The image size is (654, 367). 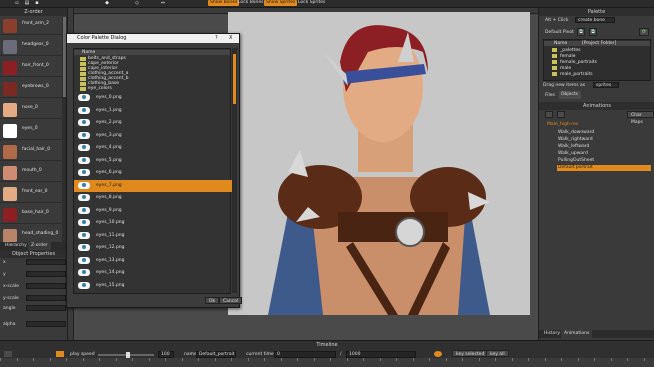 What do you see at coordinates (606, 85) in the screenshot?
I see `drag-mode-select: sprites` at bounding box center [606, 85].